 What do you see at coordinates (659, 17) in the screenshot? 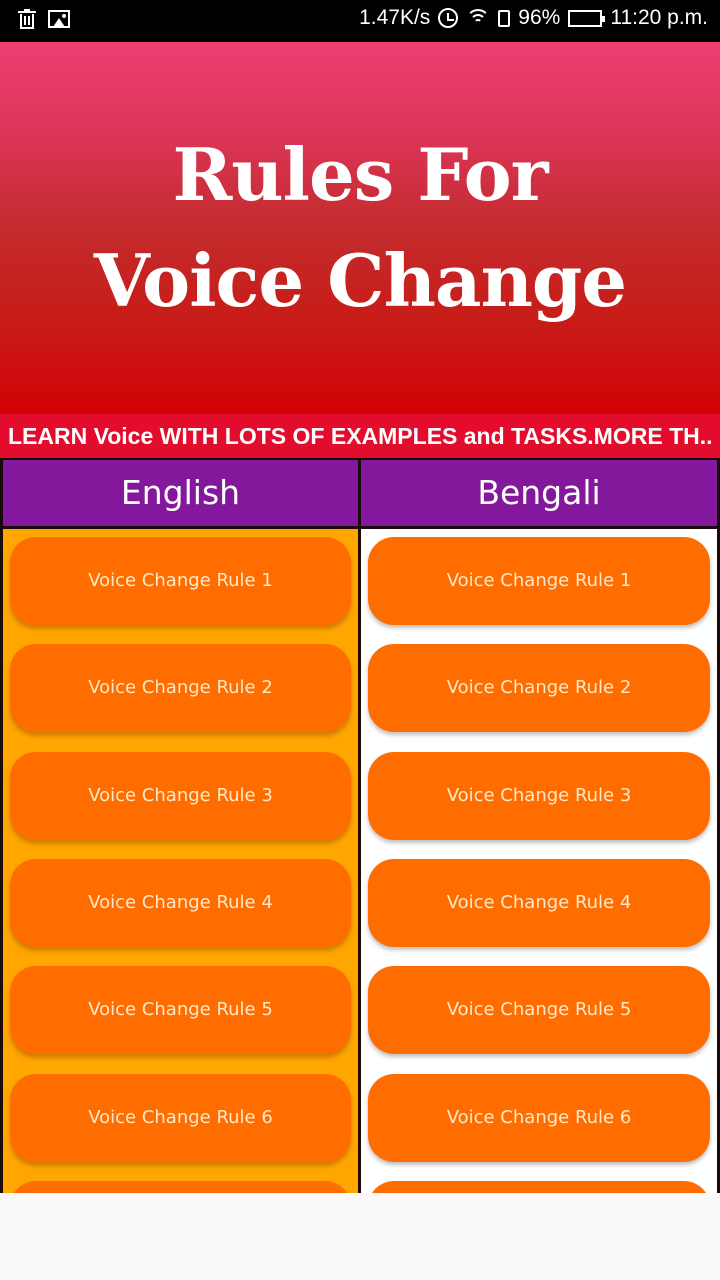
I see `clock: 11:20 p.m.` at bounding box center [659, 17].